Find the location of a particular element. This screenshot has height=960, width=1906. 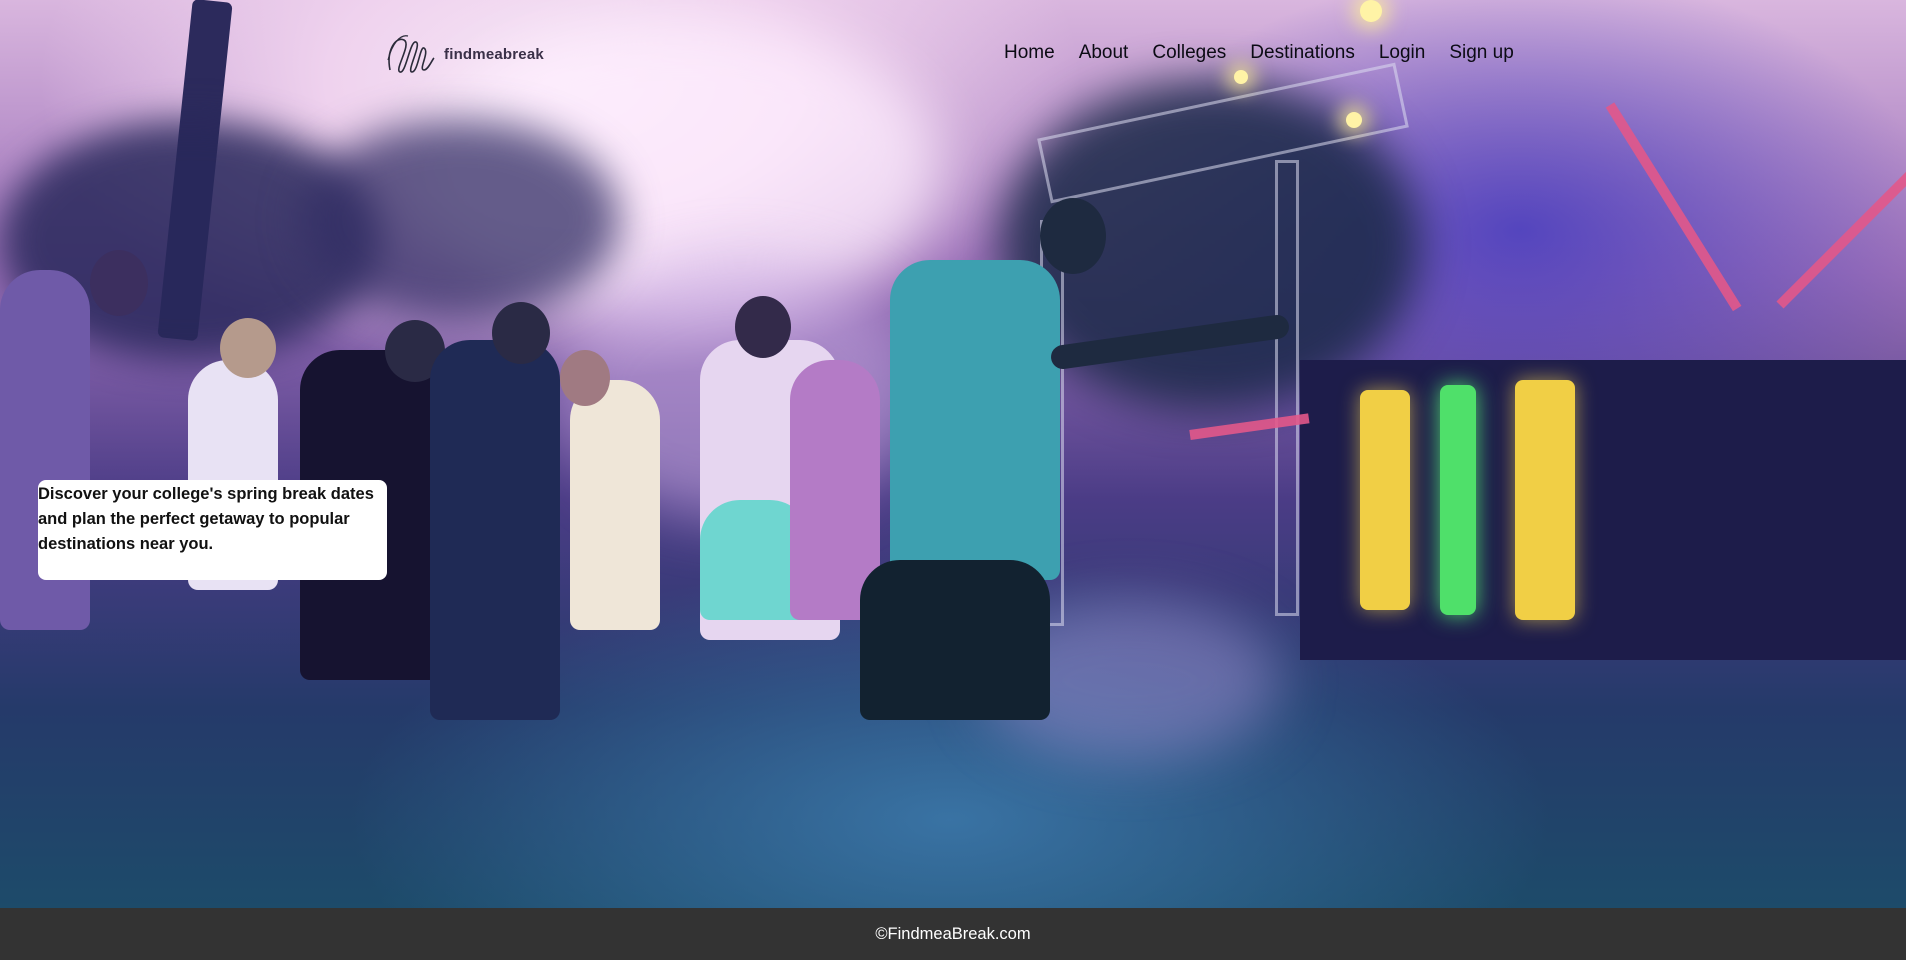

scribble-logo-icon is located at coordinates (411, 54).